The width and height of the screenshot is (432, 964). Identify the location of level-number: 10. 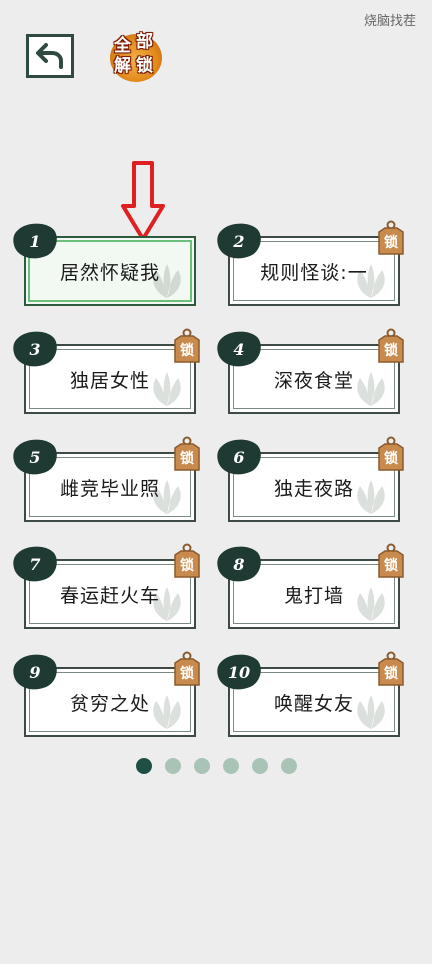
(239, 672).